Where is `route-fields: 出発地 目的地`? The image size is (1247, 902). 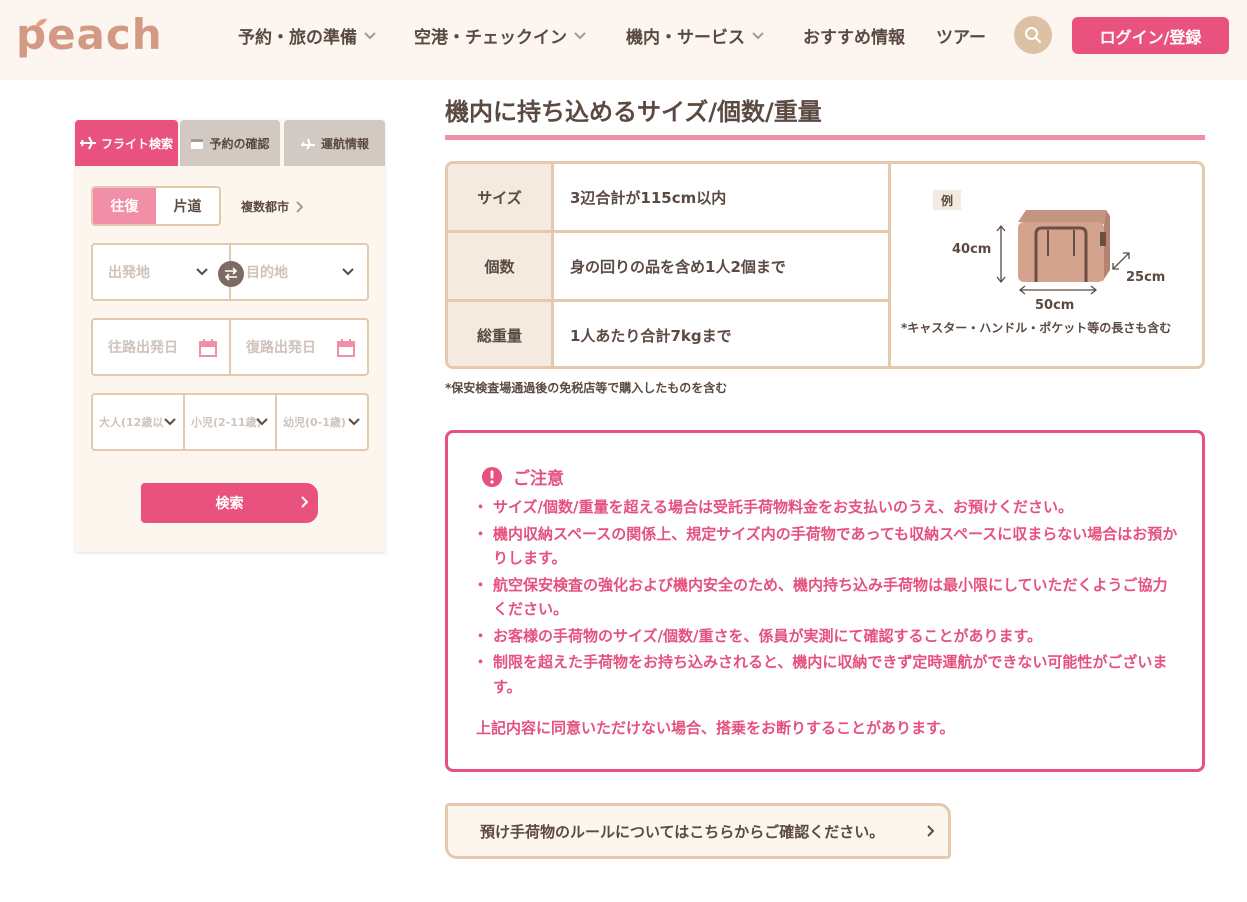 route-fields: 出発地 目的地 is located at coordinates (230, 272).